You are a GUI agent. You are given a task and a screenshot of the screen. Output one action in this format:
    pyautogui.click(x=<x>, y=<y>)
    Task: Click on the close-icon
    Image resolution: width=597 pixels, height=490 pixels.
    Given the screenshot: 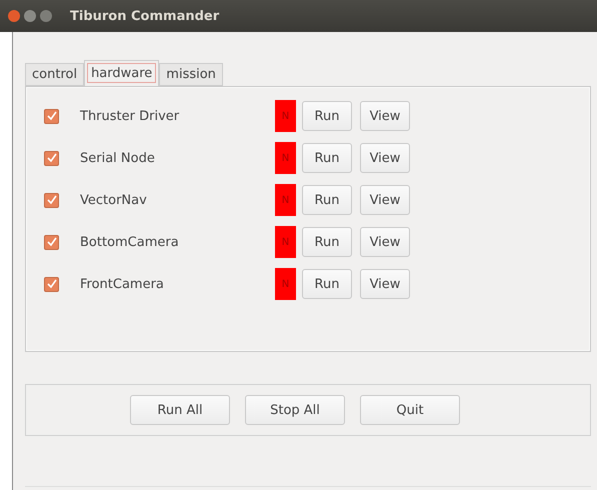 What is the action you would take?
    pyautogui.click(x=14, y=16)
    